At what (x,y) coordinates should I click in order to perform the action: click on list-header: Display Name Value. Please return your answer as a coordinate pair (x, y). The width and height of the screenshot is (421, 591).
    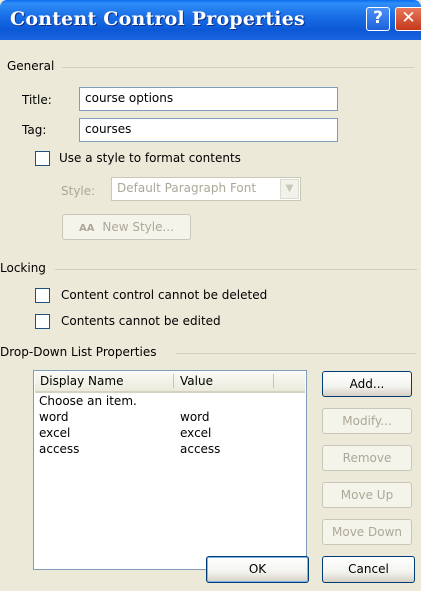
    Looking at the image, I should click on (170, 382).